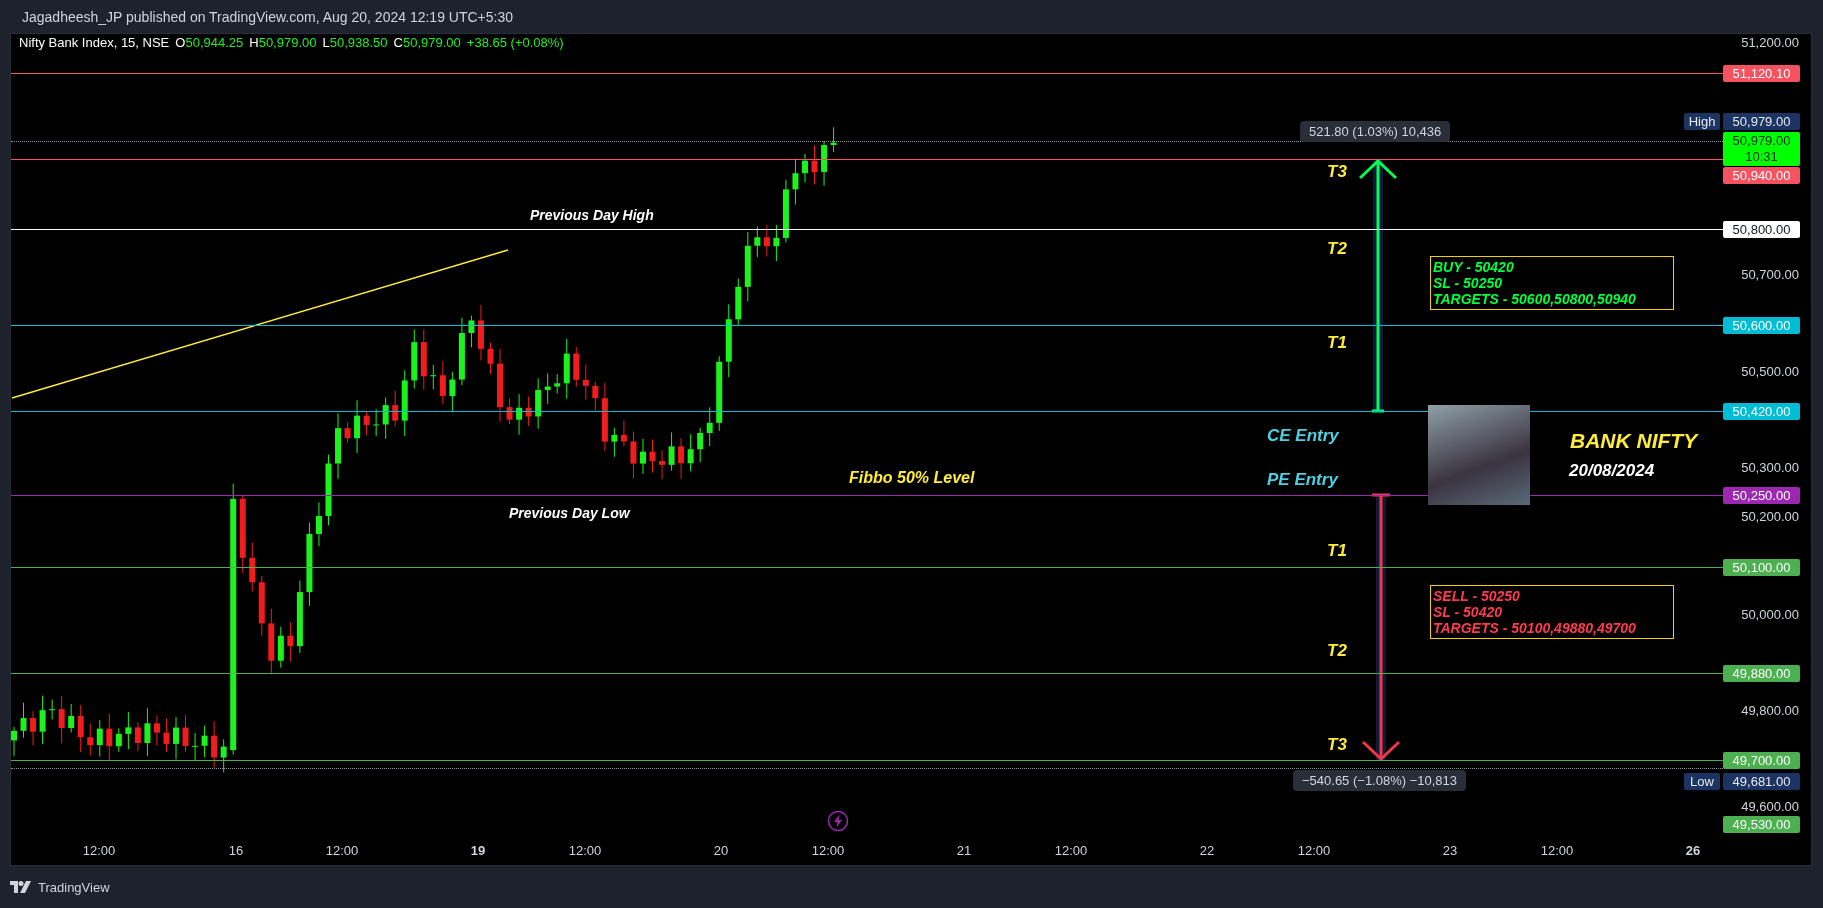 The width and height of the screenshot is (1823, 908). What do you see at coordinates (1468, 283) in the screenshot?
I see `signal-line: SL - 50250` at bounding box center [1468, 283].